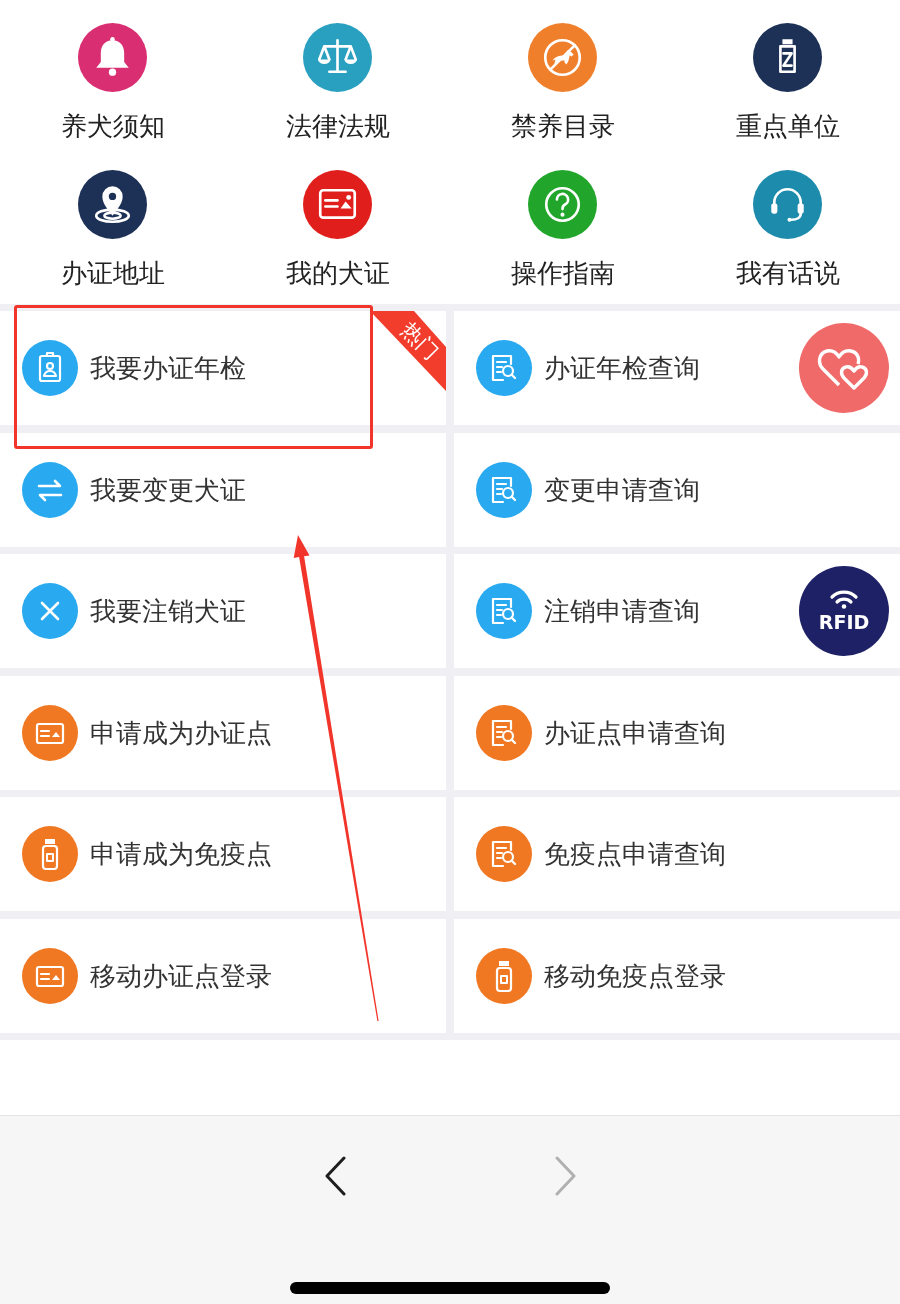 The height and width of the screenshot is (1304, 900). I want to click on service-item: 申请成为办证点, so click(223, 732).